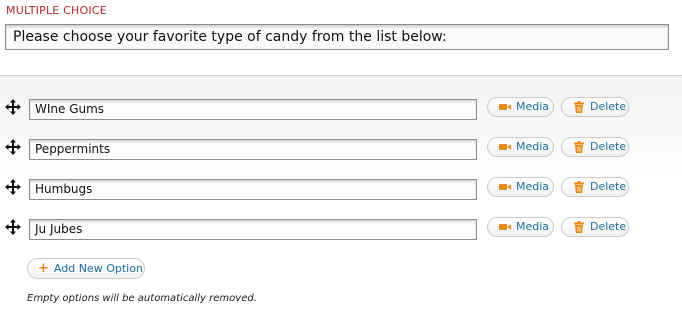 The width and height of the screenshot is (682, 315). What do you see at coordinates (253, 109) in the screenshot?
I see `option-input: WIne Gums` at bounding box center [253, 109].